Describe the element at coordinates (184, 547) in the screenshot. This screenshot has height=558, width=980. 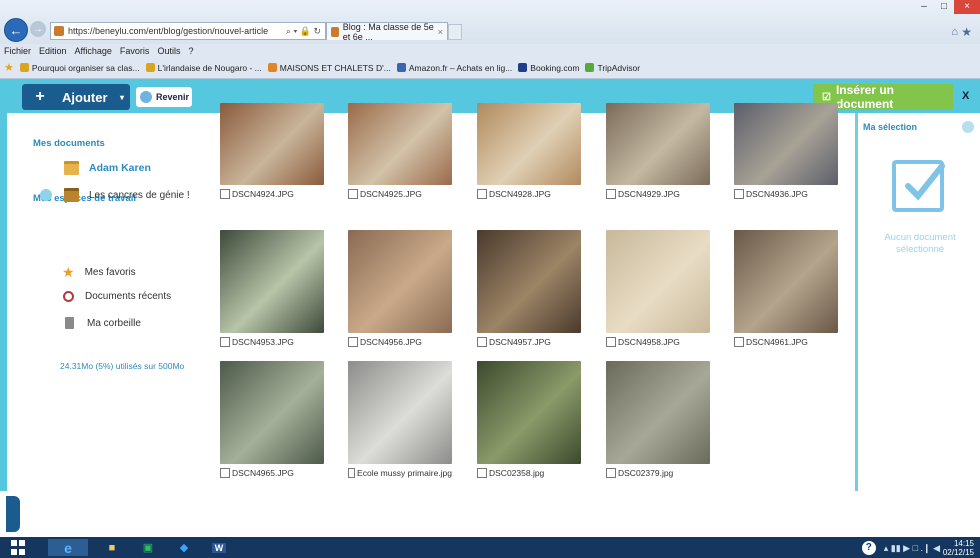
I see `shield-icon: ◆` at that location.